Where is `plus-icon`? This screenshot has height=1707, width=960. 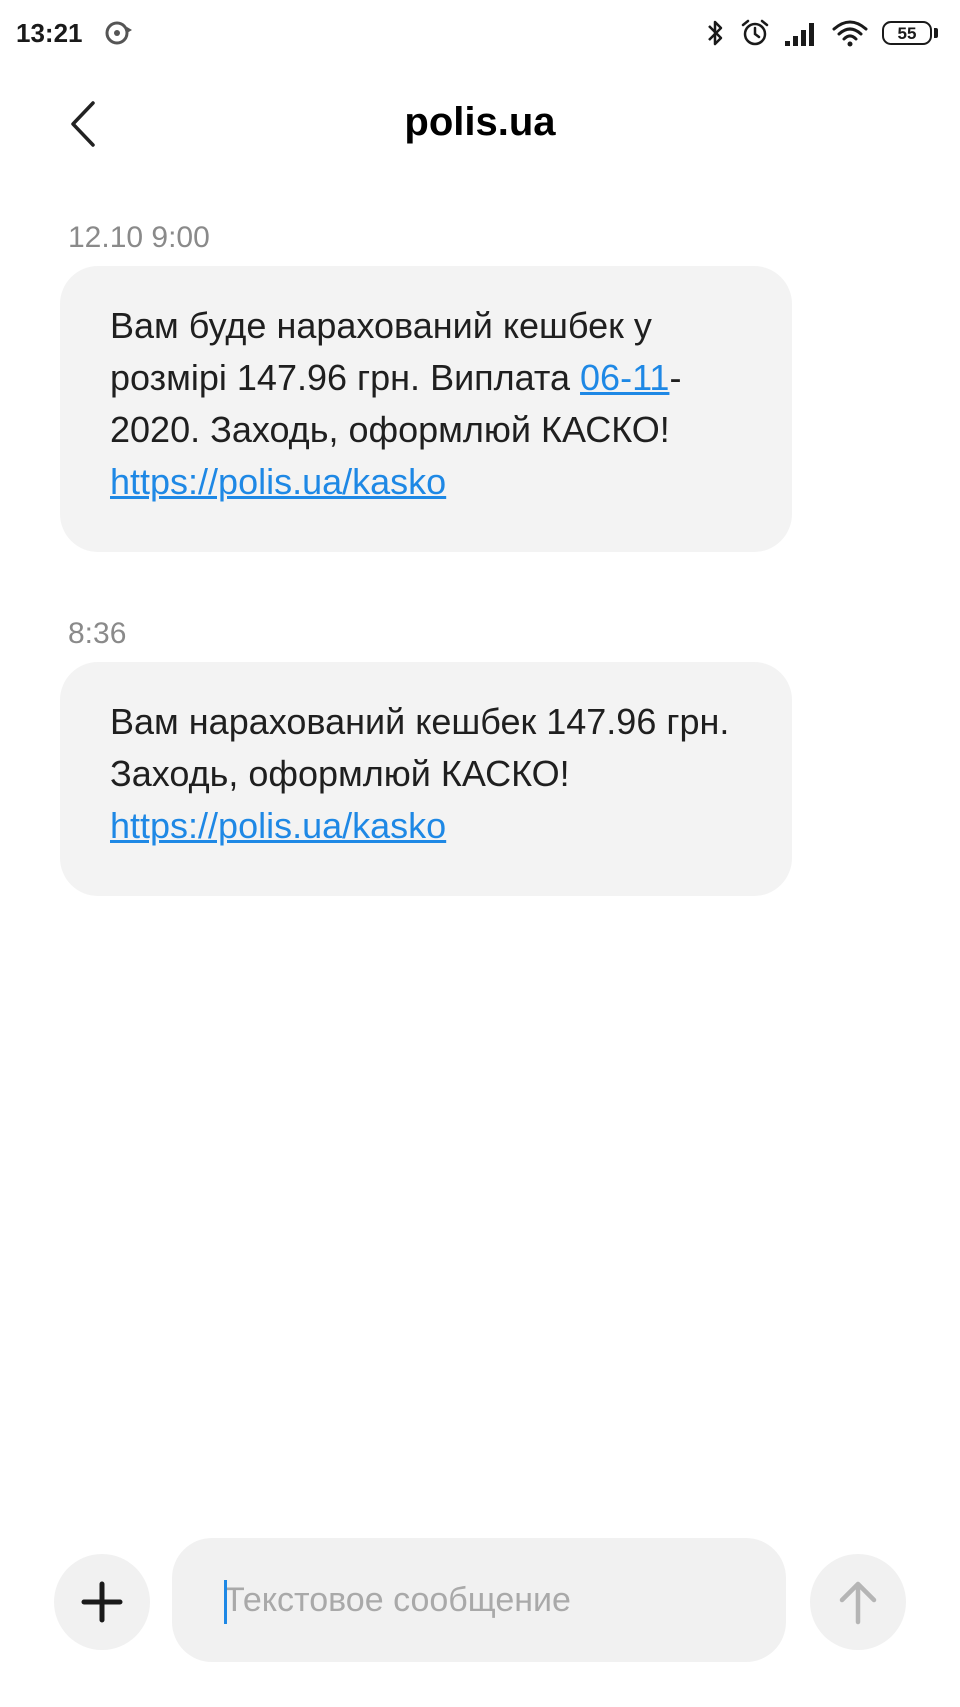
plus-icon is located at coordinates (102, 1602).